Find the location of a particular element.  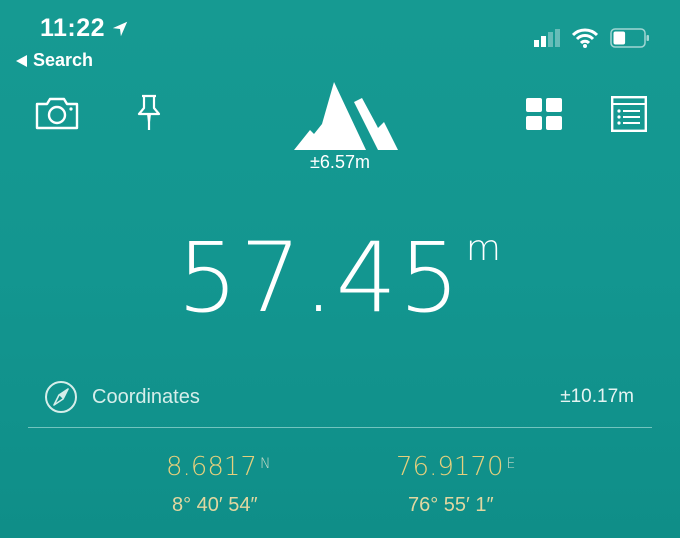

mountain-logo is located at coordinates (346, 118).